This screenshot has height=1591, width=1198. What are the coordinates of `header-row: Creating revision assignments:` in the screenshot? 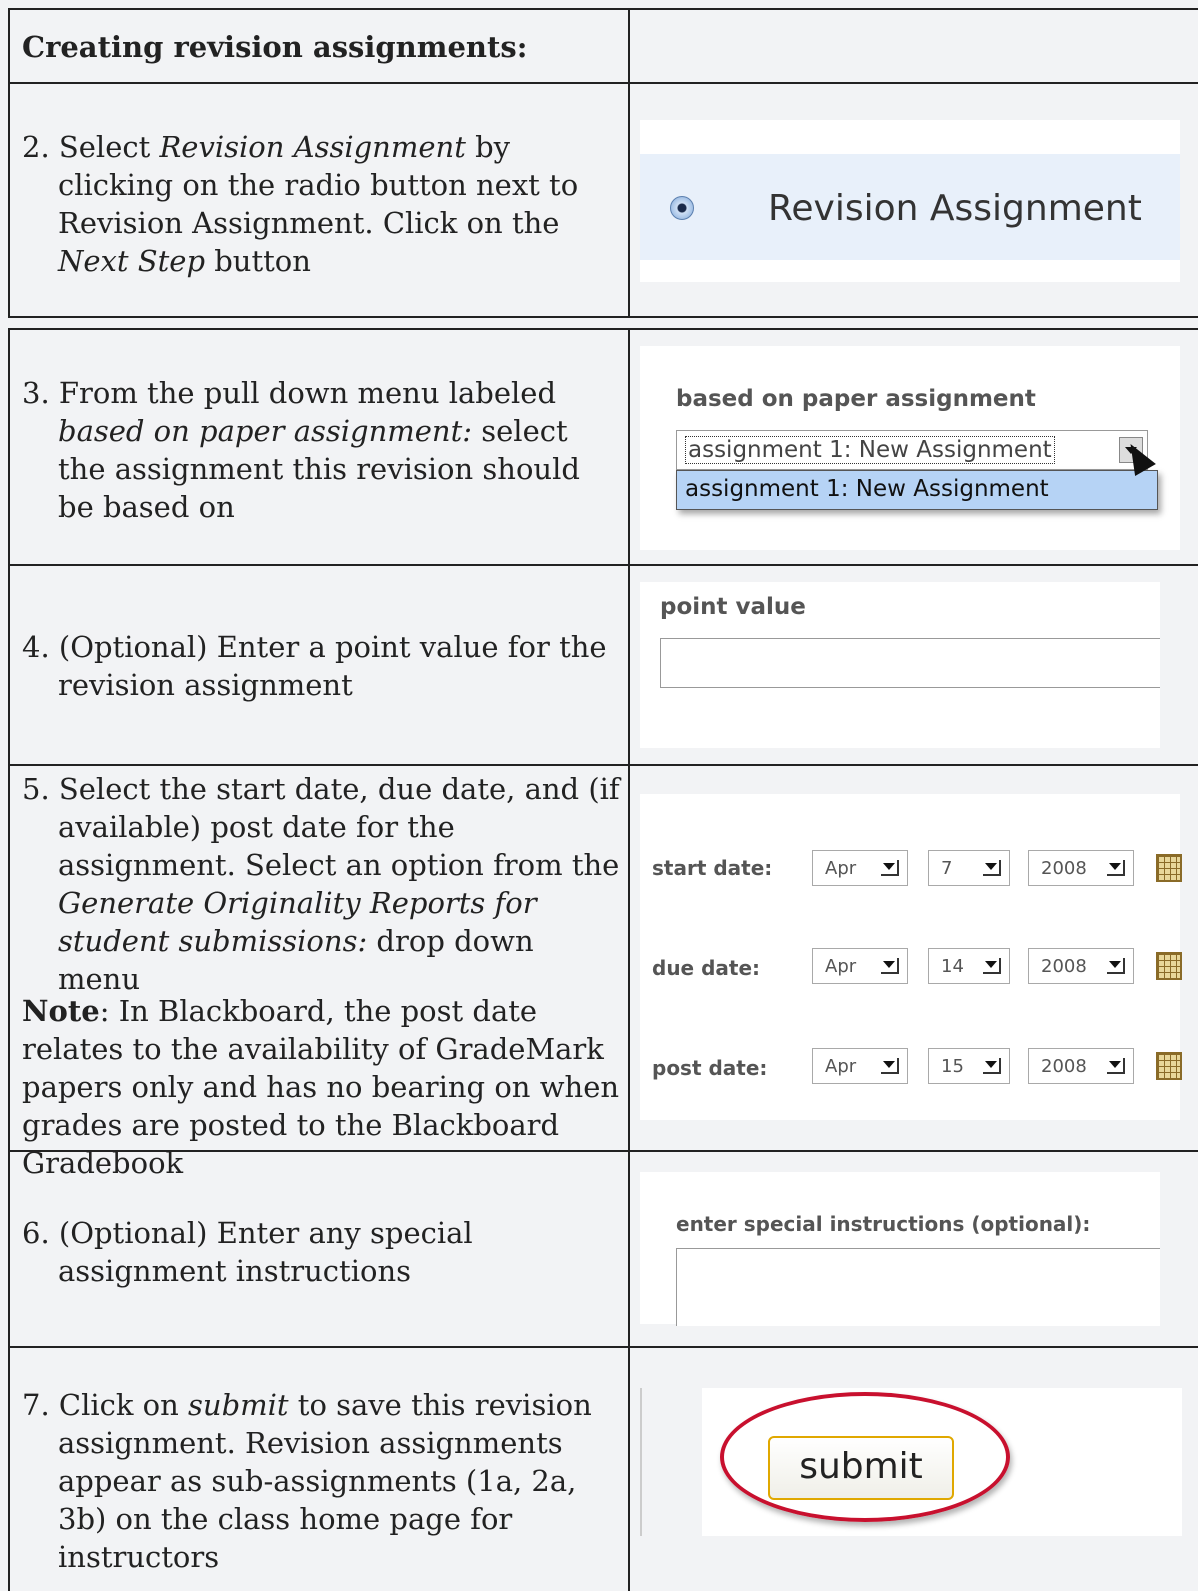 It's located at (603, 45).